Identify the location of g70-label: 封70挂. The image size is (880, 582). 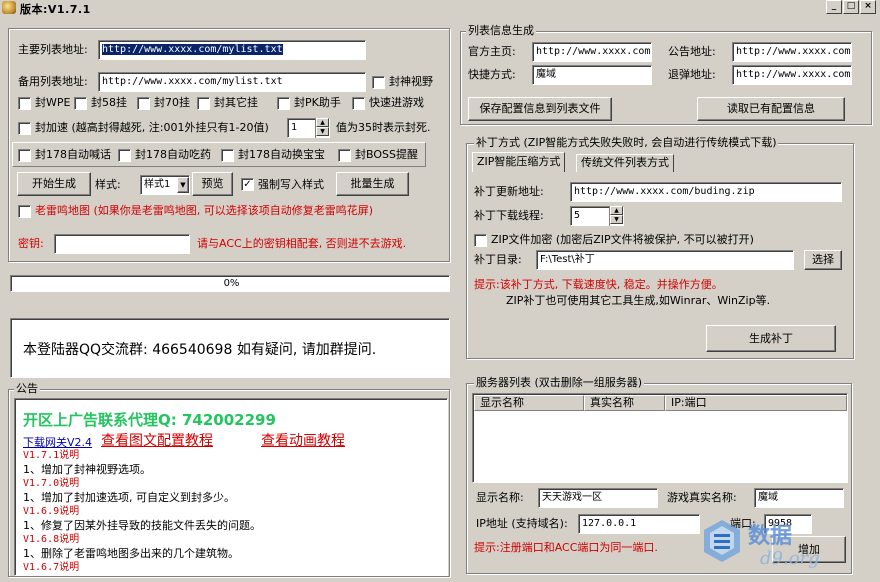
(172, 102).